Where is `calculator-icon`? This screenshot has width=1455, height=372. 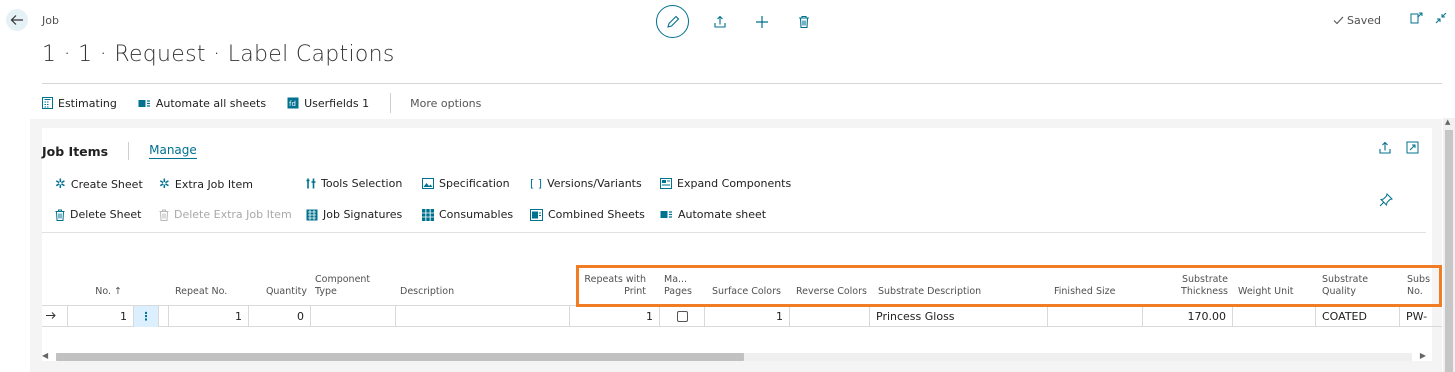
calculator-icon is located at coordinates (47, 103).